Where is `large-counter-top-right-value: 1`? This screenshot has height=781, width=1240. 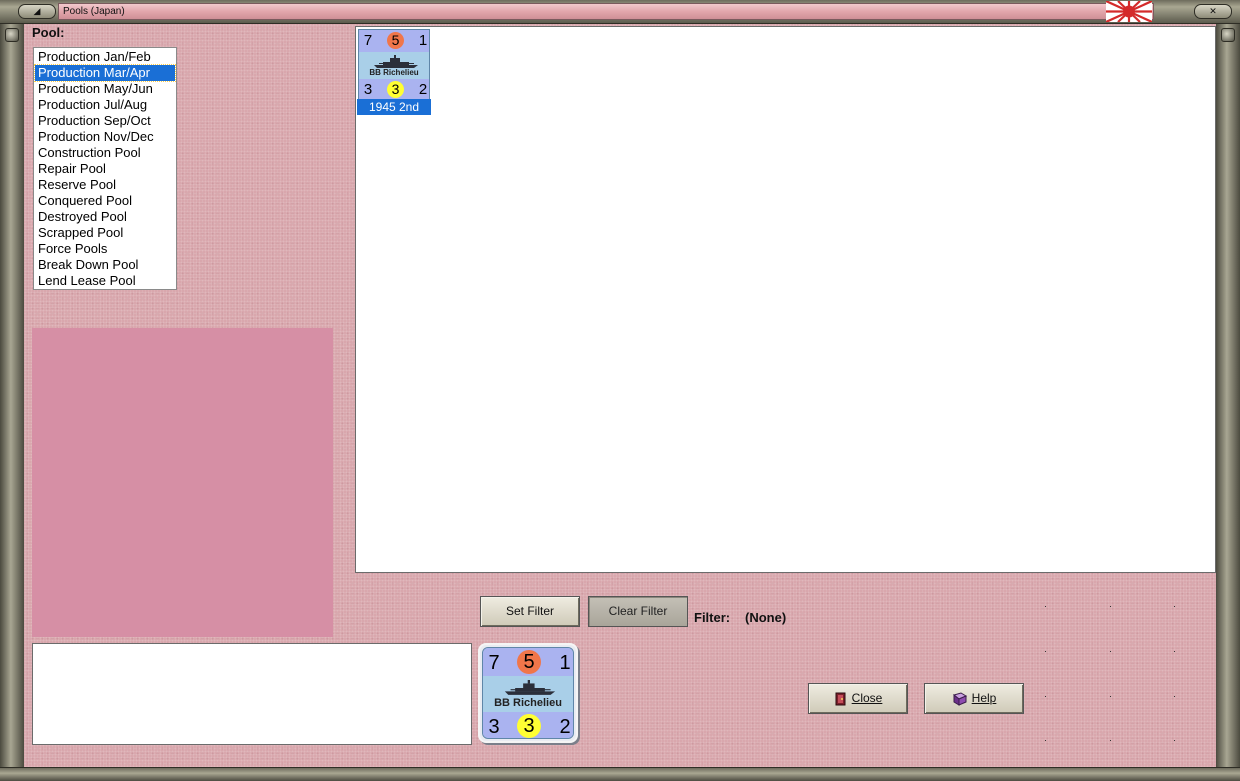
large-counter-top-right-value: 1 is located at coordinates (565, 663).